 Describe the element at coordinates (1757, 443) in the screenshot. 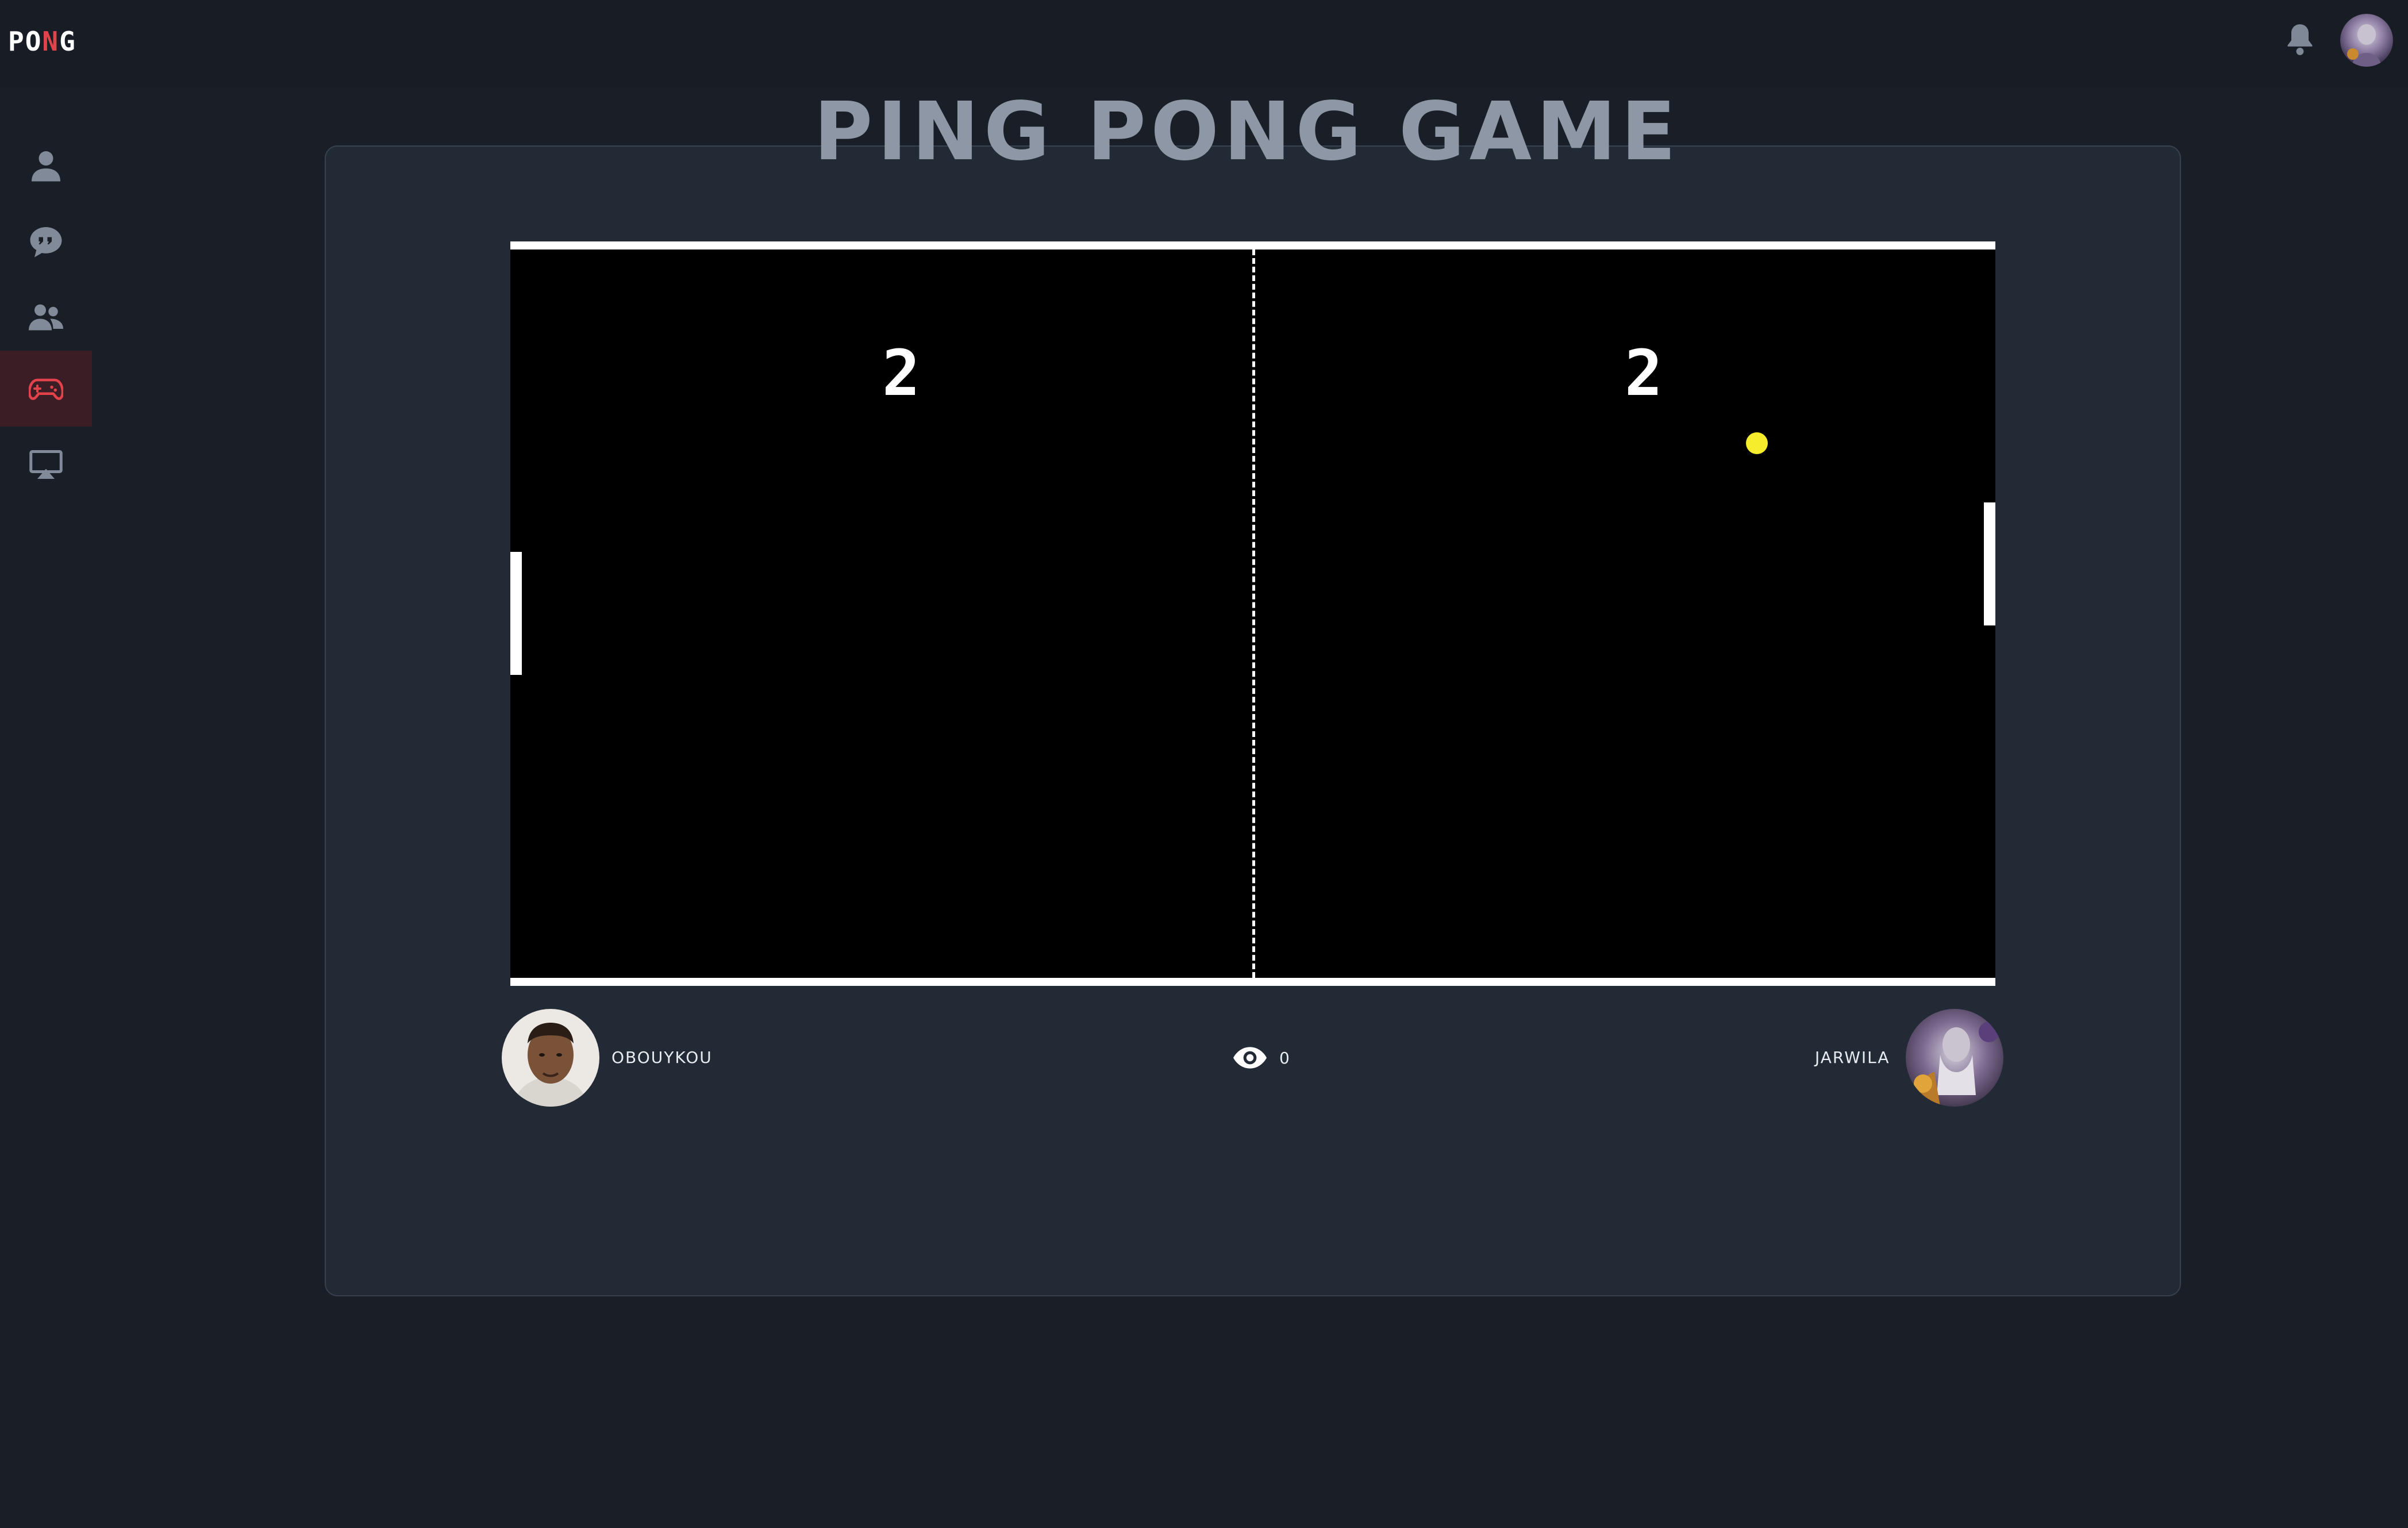

I see `ball` at that location.